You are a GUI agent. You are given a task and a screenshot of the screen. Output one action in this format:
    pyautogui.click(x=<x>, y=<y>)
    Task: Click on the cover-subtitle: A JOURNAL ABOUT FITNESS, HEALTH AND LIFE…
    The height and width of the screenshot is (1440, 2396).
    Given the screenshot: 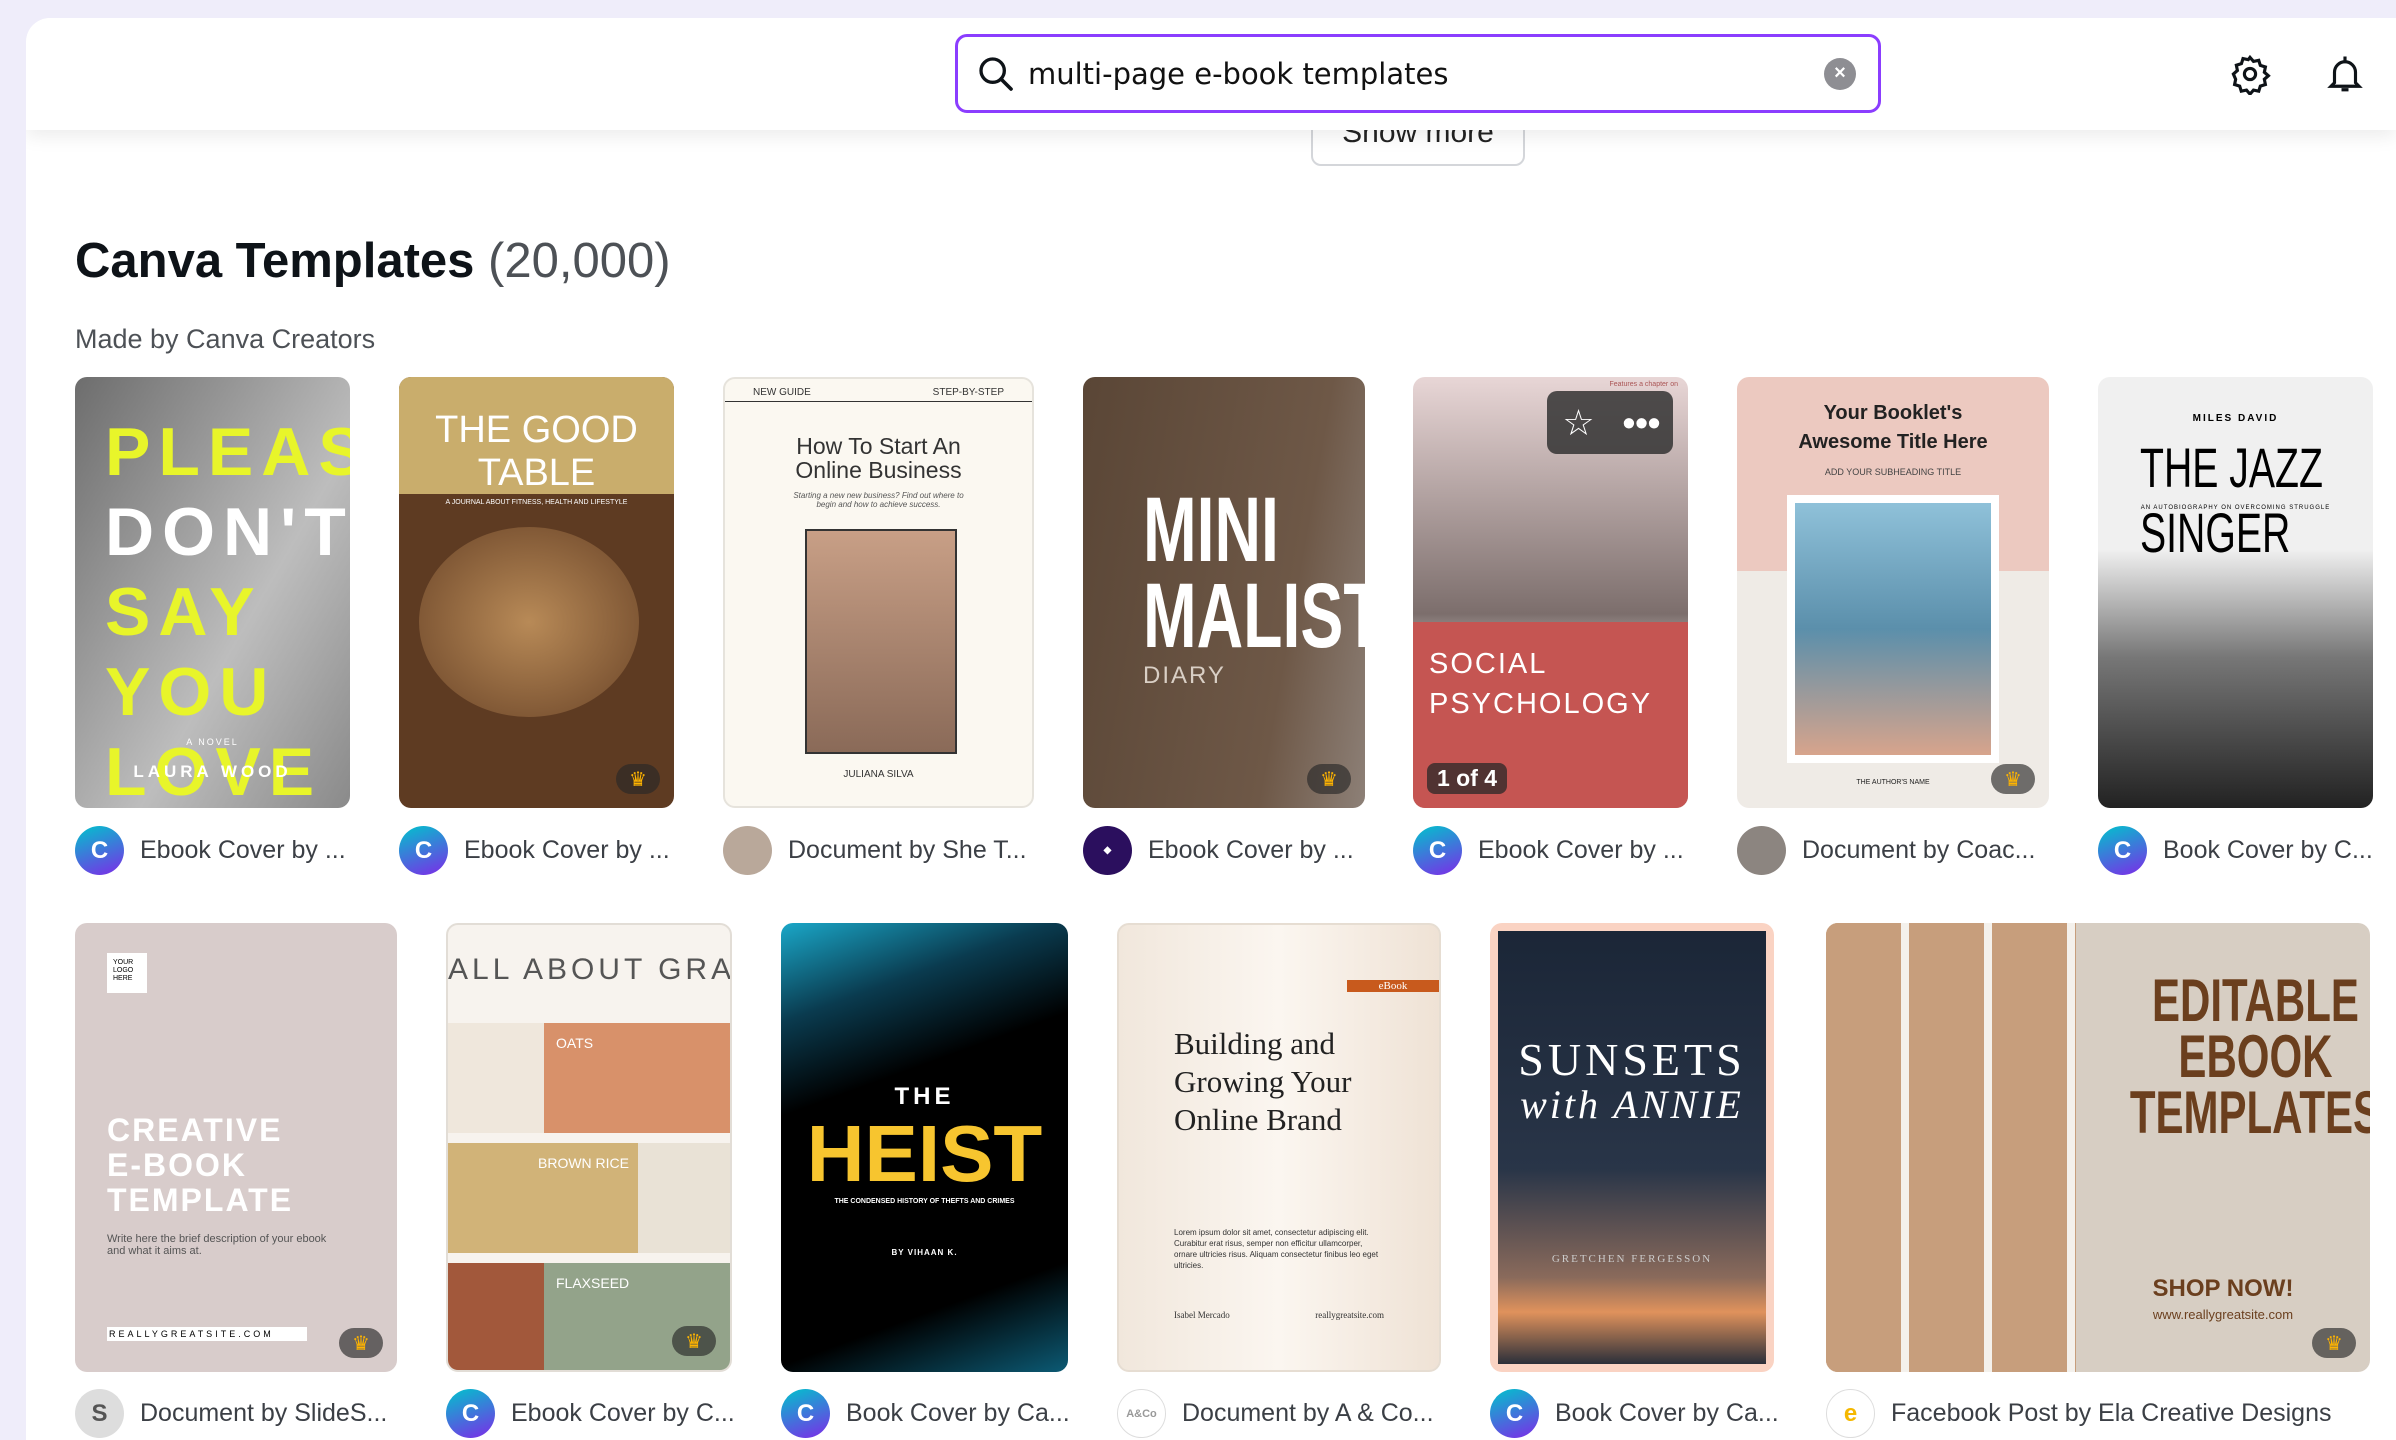 What is the action you would take?
    pyautogui.click(x=536, y=502)
    